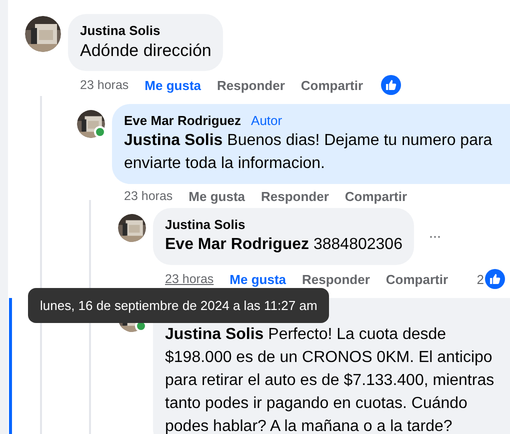  What do you see at coordinates (480, 279) in the screenshot?
I see `reaction-count: 2` at bounding box center [480, 279].